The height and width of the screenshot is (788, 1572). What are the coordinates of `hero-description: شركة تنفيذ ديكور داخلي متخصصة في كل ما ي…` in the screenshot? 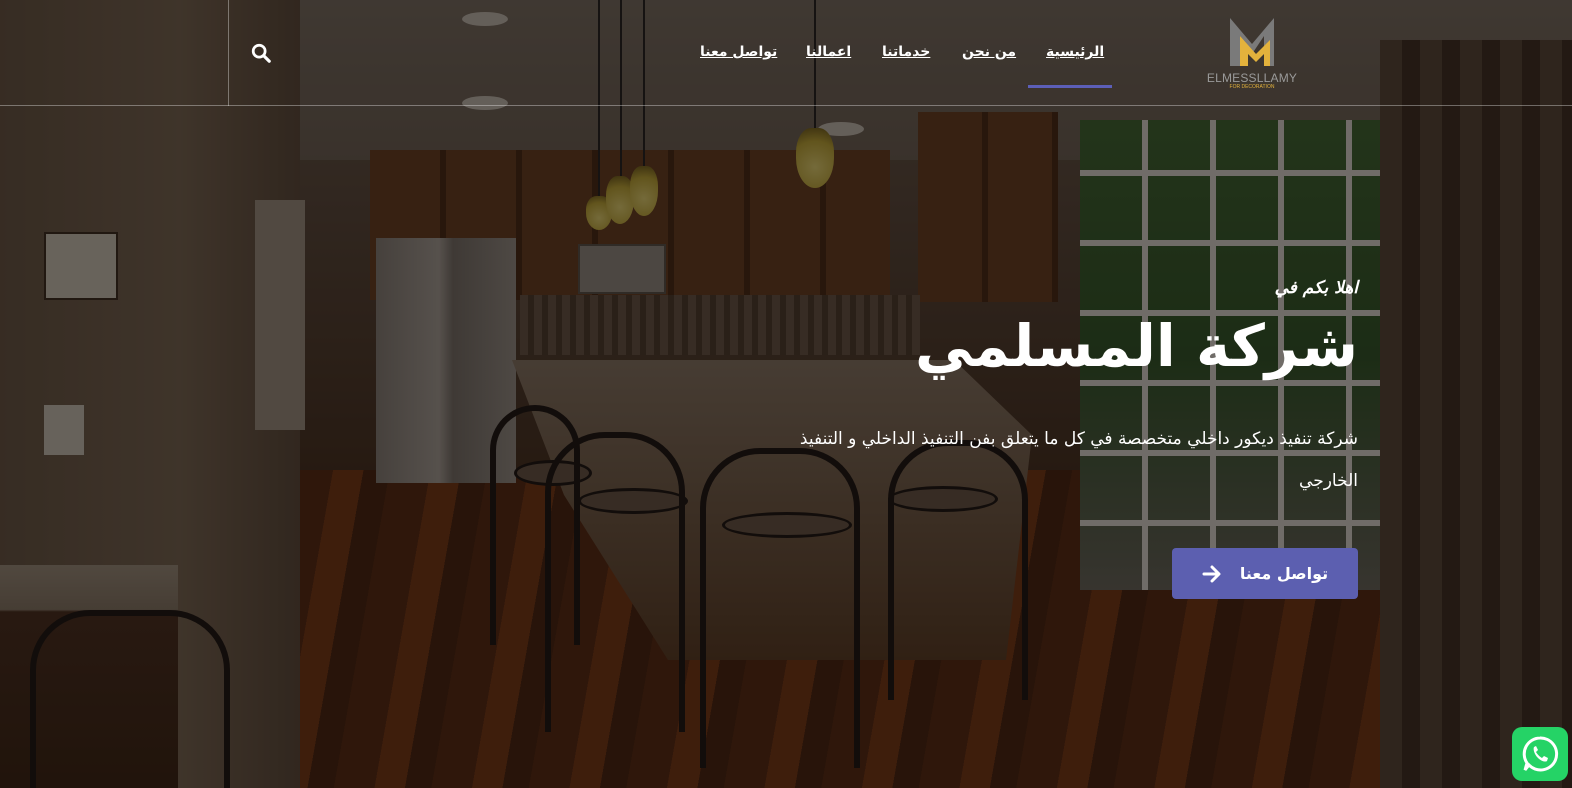 It's located at (1078, 460).